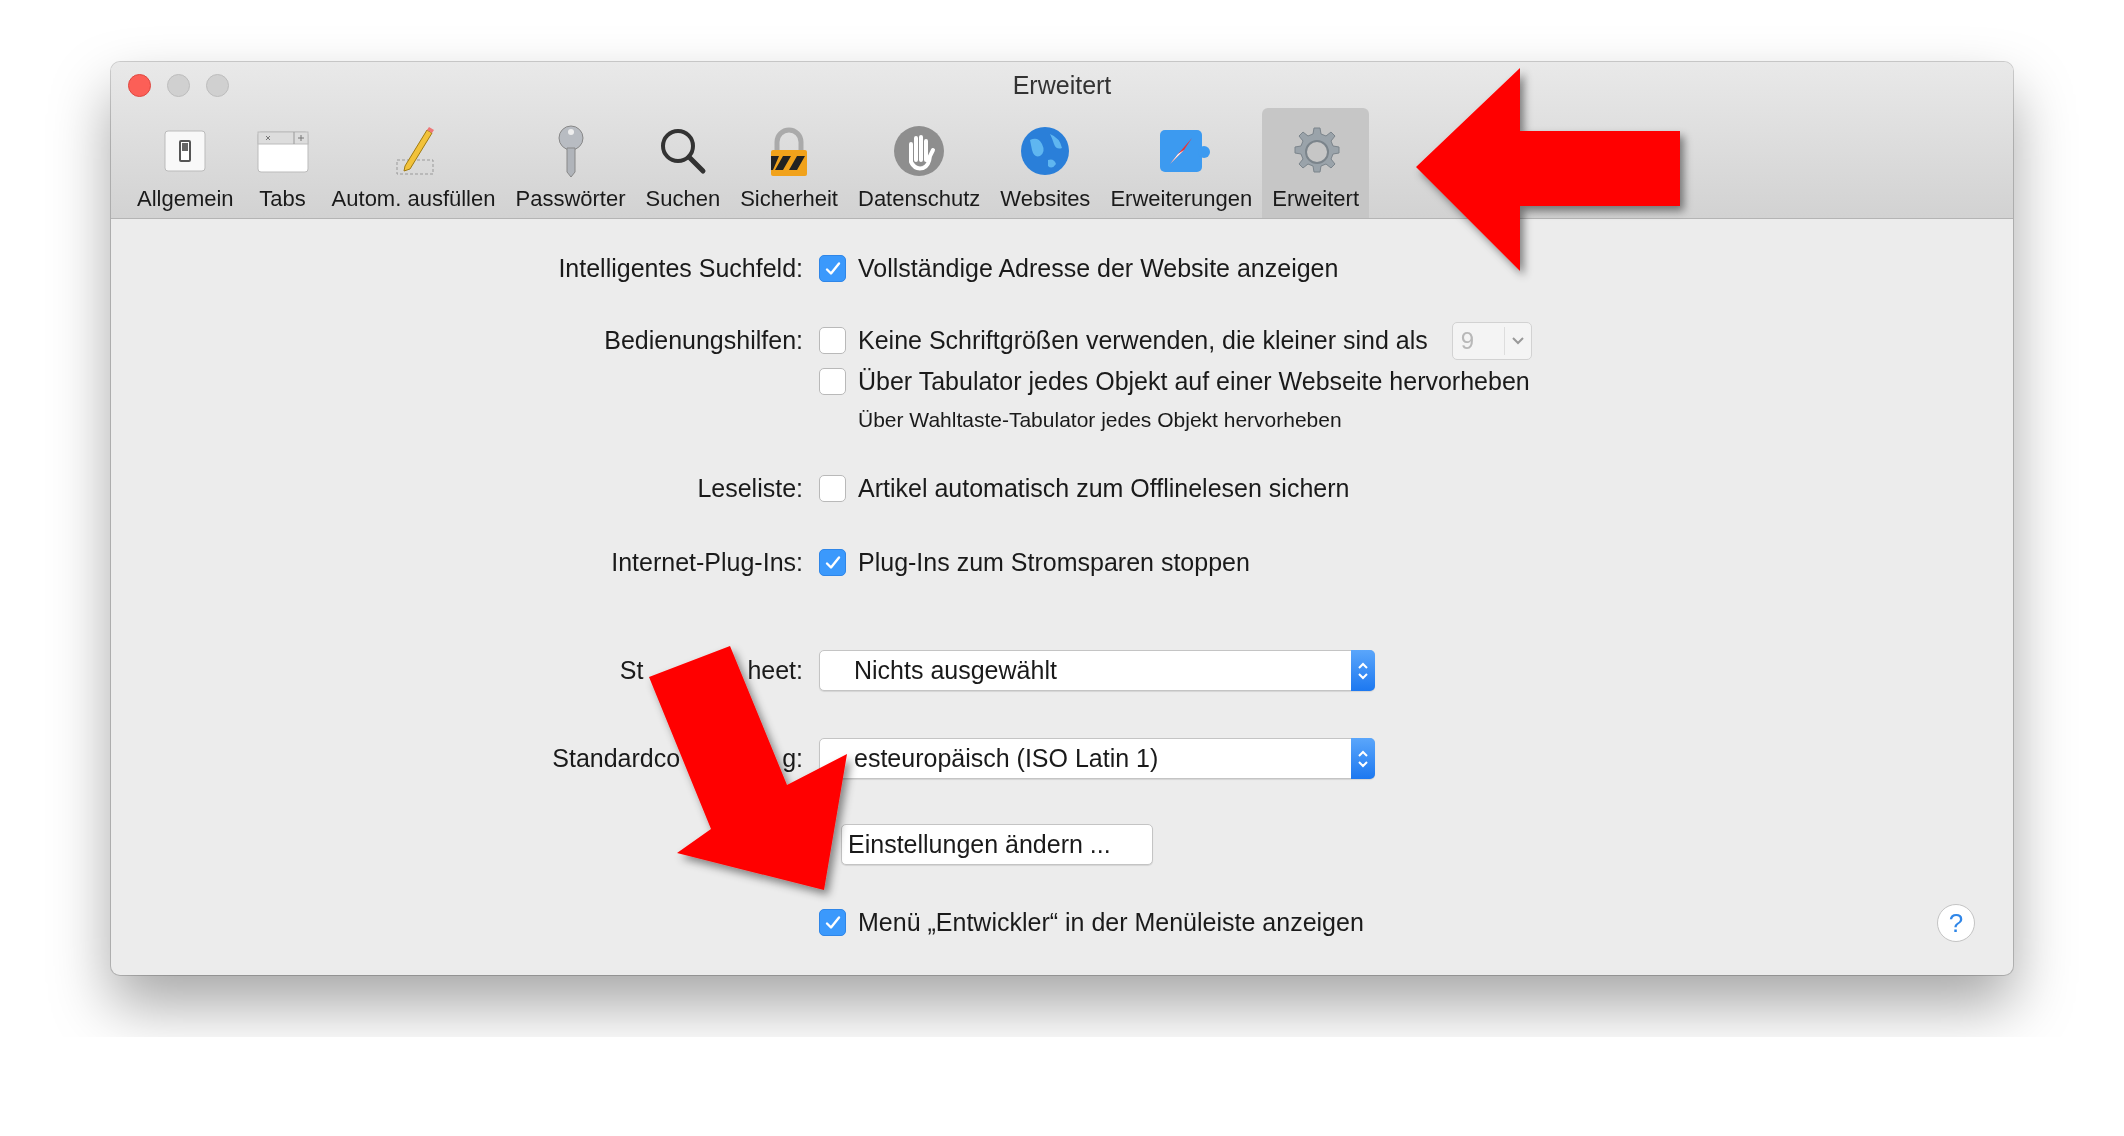 The image size is (2124, 1136). Describe the element at coordinates (703, 340) in the screenshot. I see `setting-label: Bedienungshilfen:` at that location.